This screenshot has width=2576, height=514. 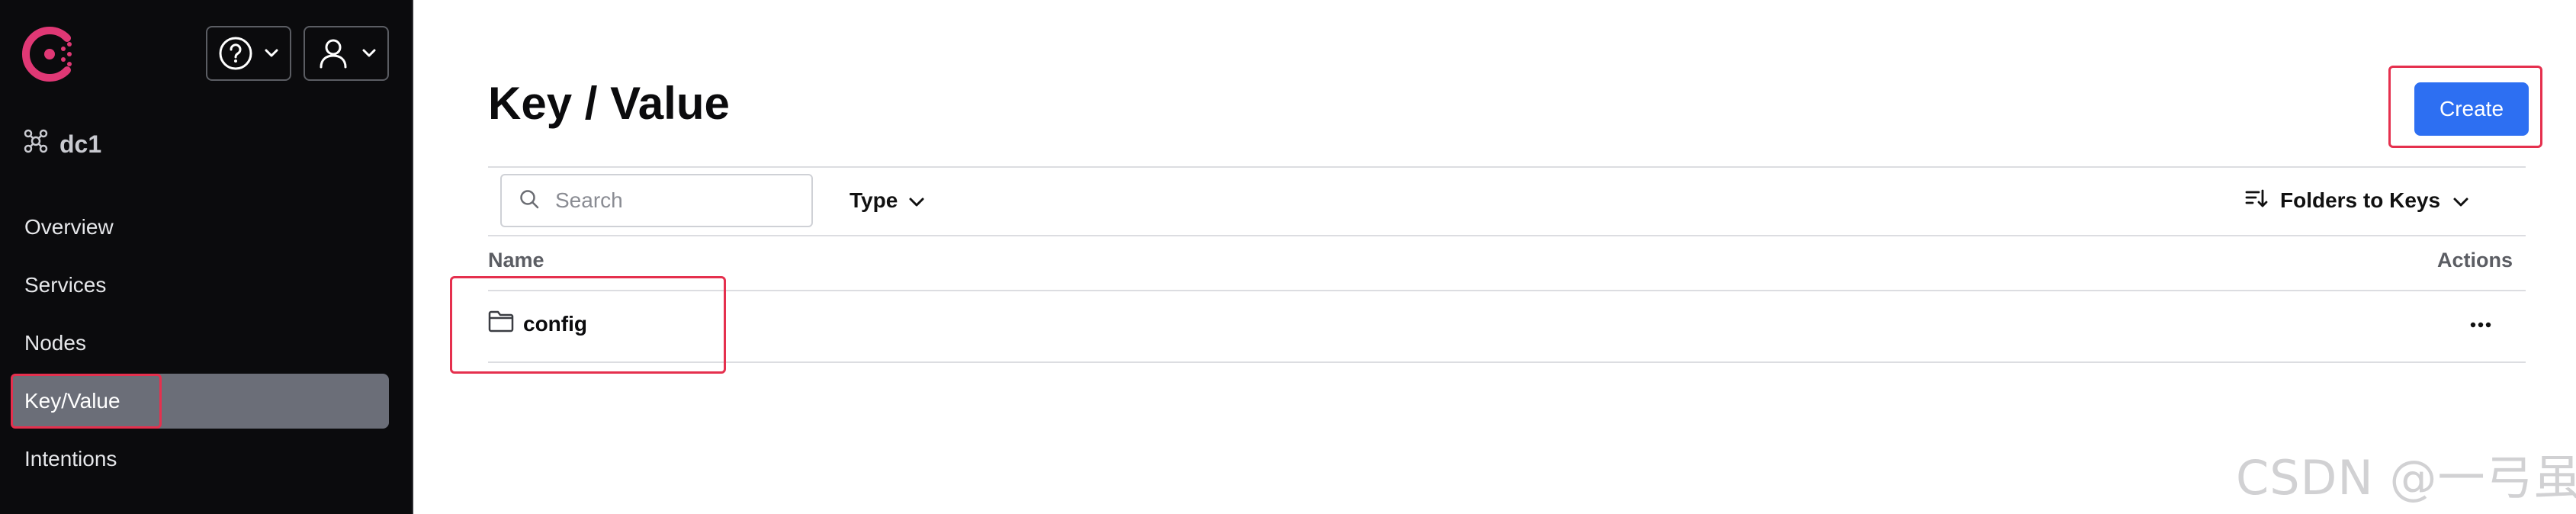 What do you see at coordinates (874, 200) in the screenshot?
I see `type-filter-label: Type` at bounding box center [874, 200].